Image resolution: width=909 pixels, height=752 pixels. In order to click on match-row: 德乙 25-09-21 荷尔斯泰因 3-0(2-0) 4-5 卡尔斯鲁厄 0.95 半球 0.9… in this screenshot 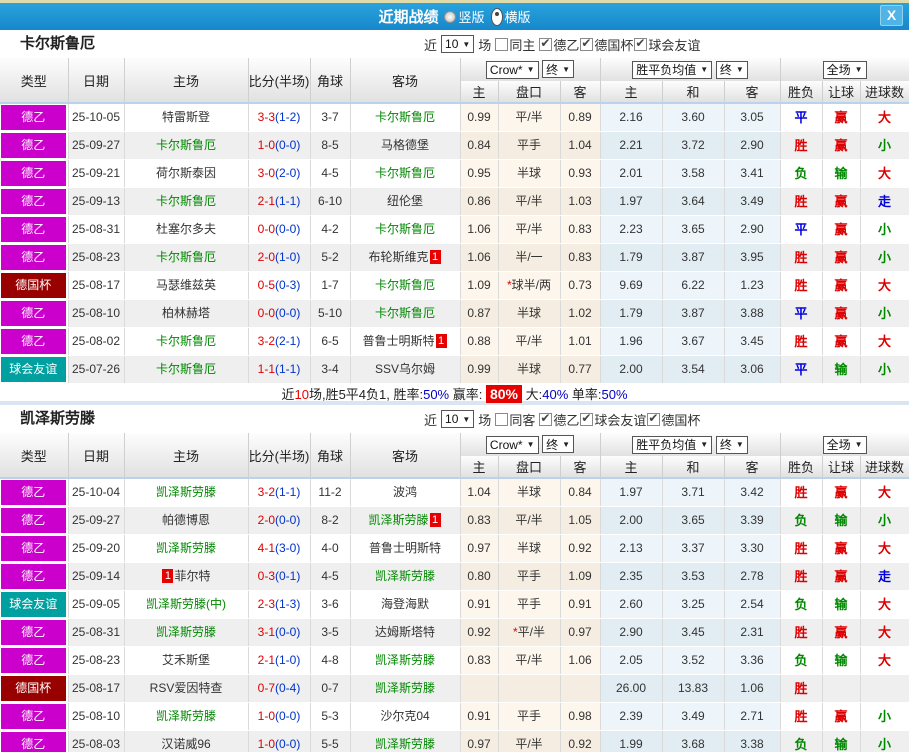, I will do `click(454, 173)`.